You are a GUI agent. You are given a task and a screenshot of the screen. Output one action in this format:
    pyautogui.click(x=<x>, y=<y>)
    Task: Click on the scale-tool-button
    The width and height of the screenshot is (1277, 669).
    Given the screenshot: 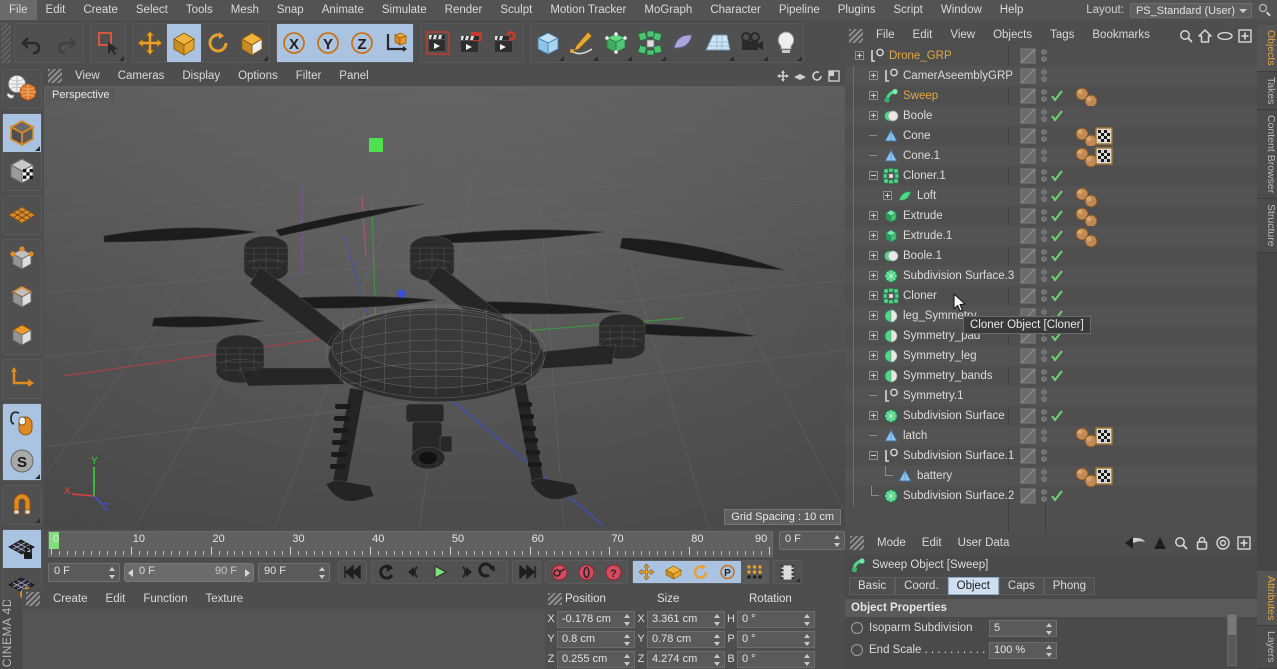 What is the action you would take?
    pyautogui.click(x=184, y=43)
    